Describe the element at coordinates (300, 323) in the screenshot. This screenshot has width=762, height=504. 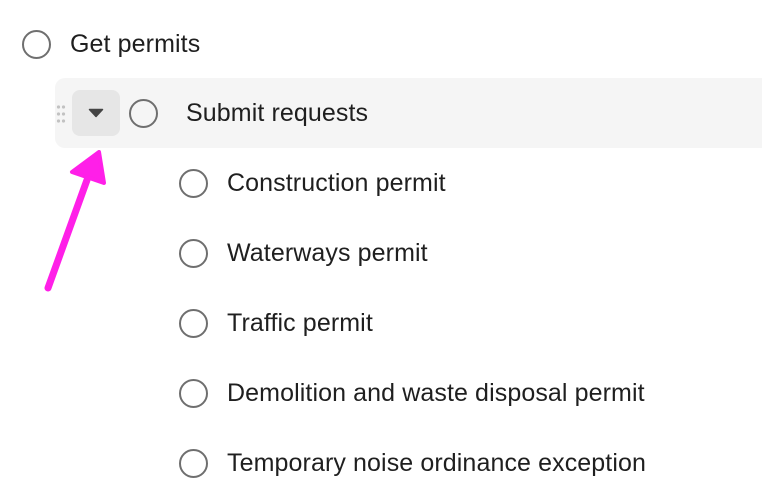
I see `task-label: Traffic permit` at that location.